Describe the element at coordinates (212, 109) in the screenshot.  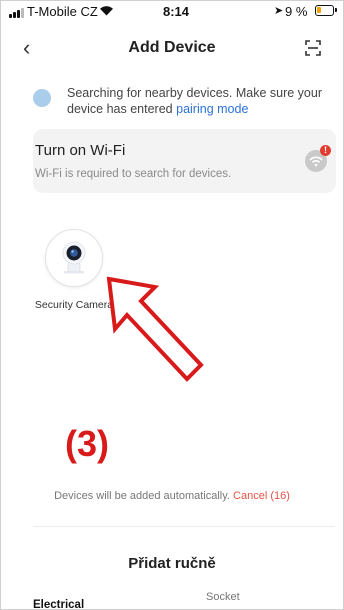
I see `pairing-mode-link: pairing mode` at that location.